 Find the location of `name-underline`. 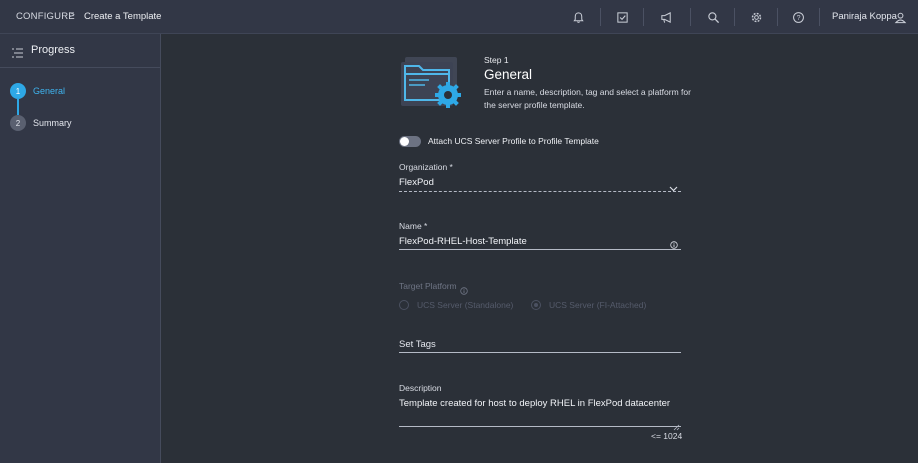

name-underline is located at coordinates (540, 249).